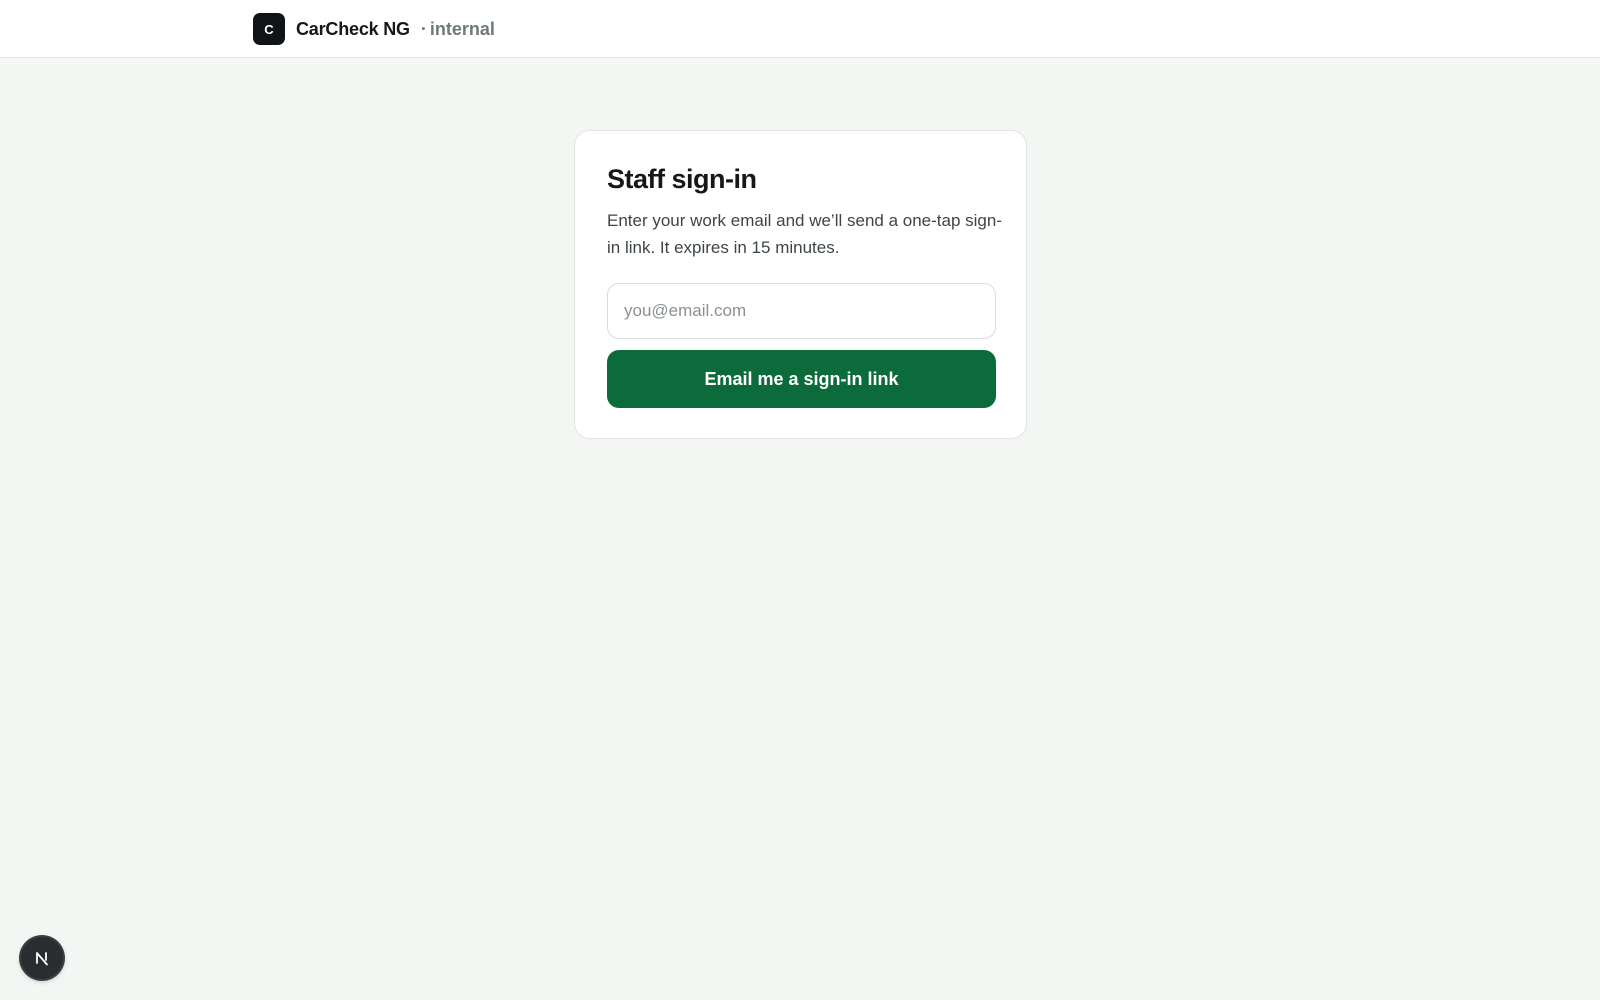 The image size is (1600, 1000). I want to click on brand-tag: internal, so click(462, 28).